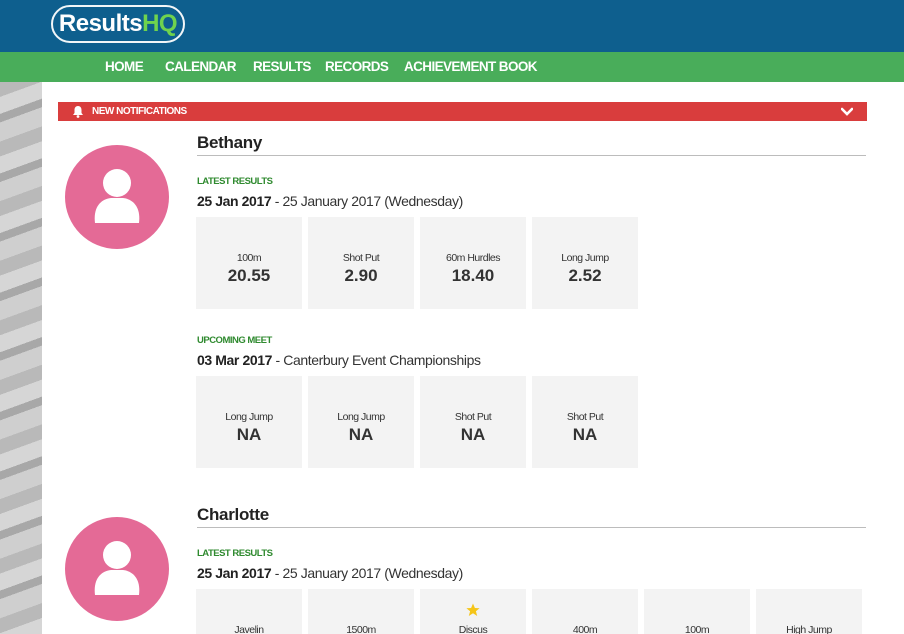 The image size is (904, 634). What do you see at coordinates (473, 275) in the screenshot?
I see `event-value: 18.40` at bounding box center [473, 275].